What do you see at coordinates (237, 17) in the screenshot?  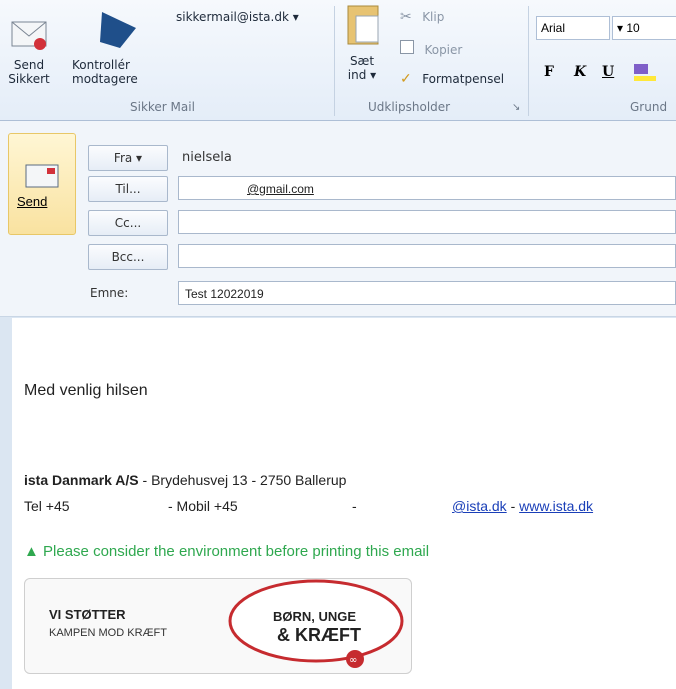 I see `account-selector: sikkermail@ista.dk ▾` at bounding box center [237, 17].